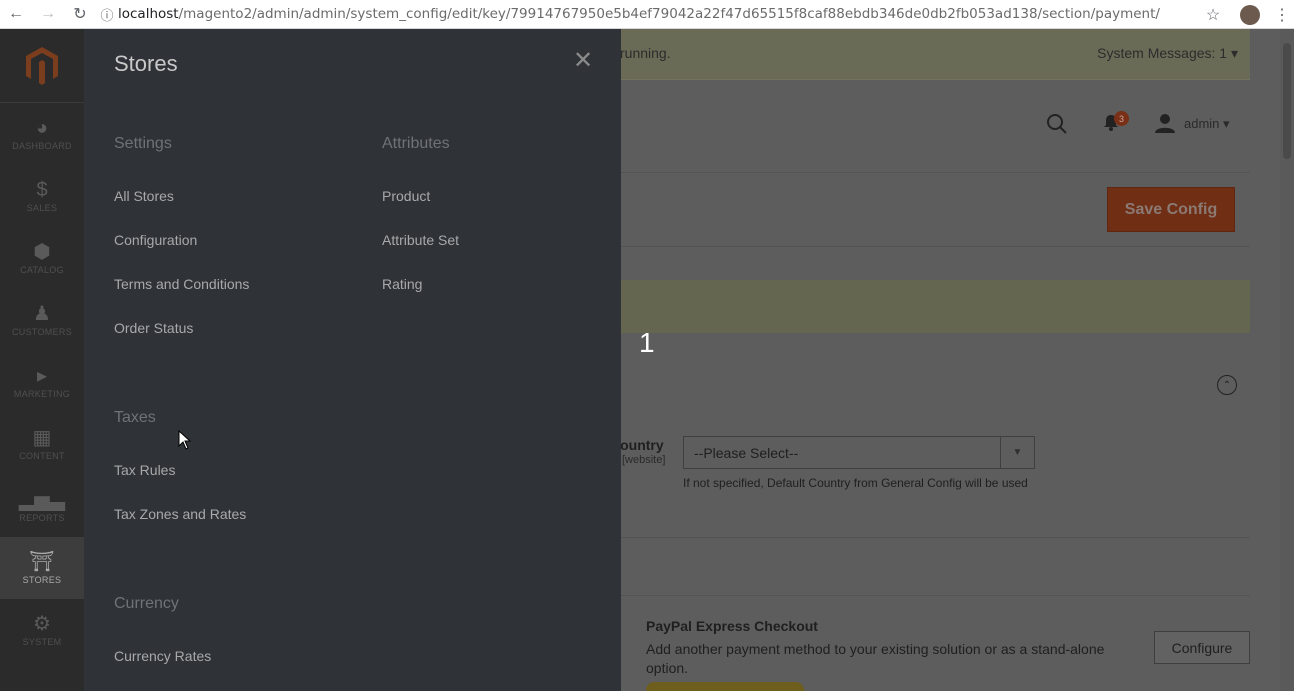  What do you see at coordinates (42, 146) in the screenshot?
I see `nav-label: DASHBOARD` at bounding box center [42, 146].